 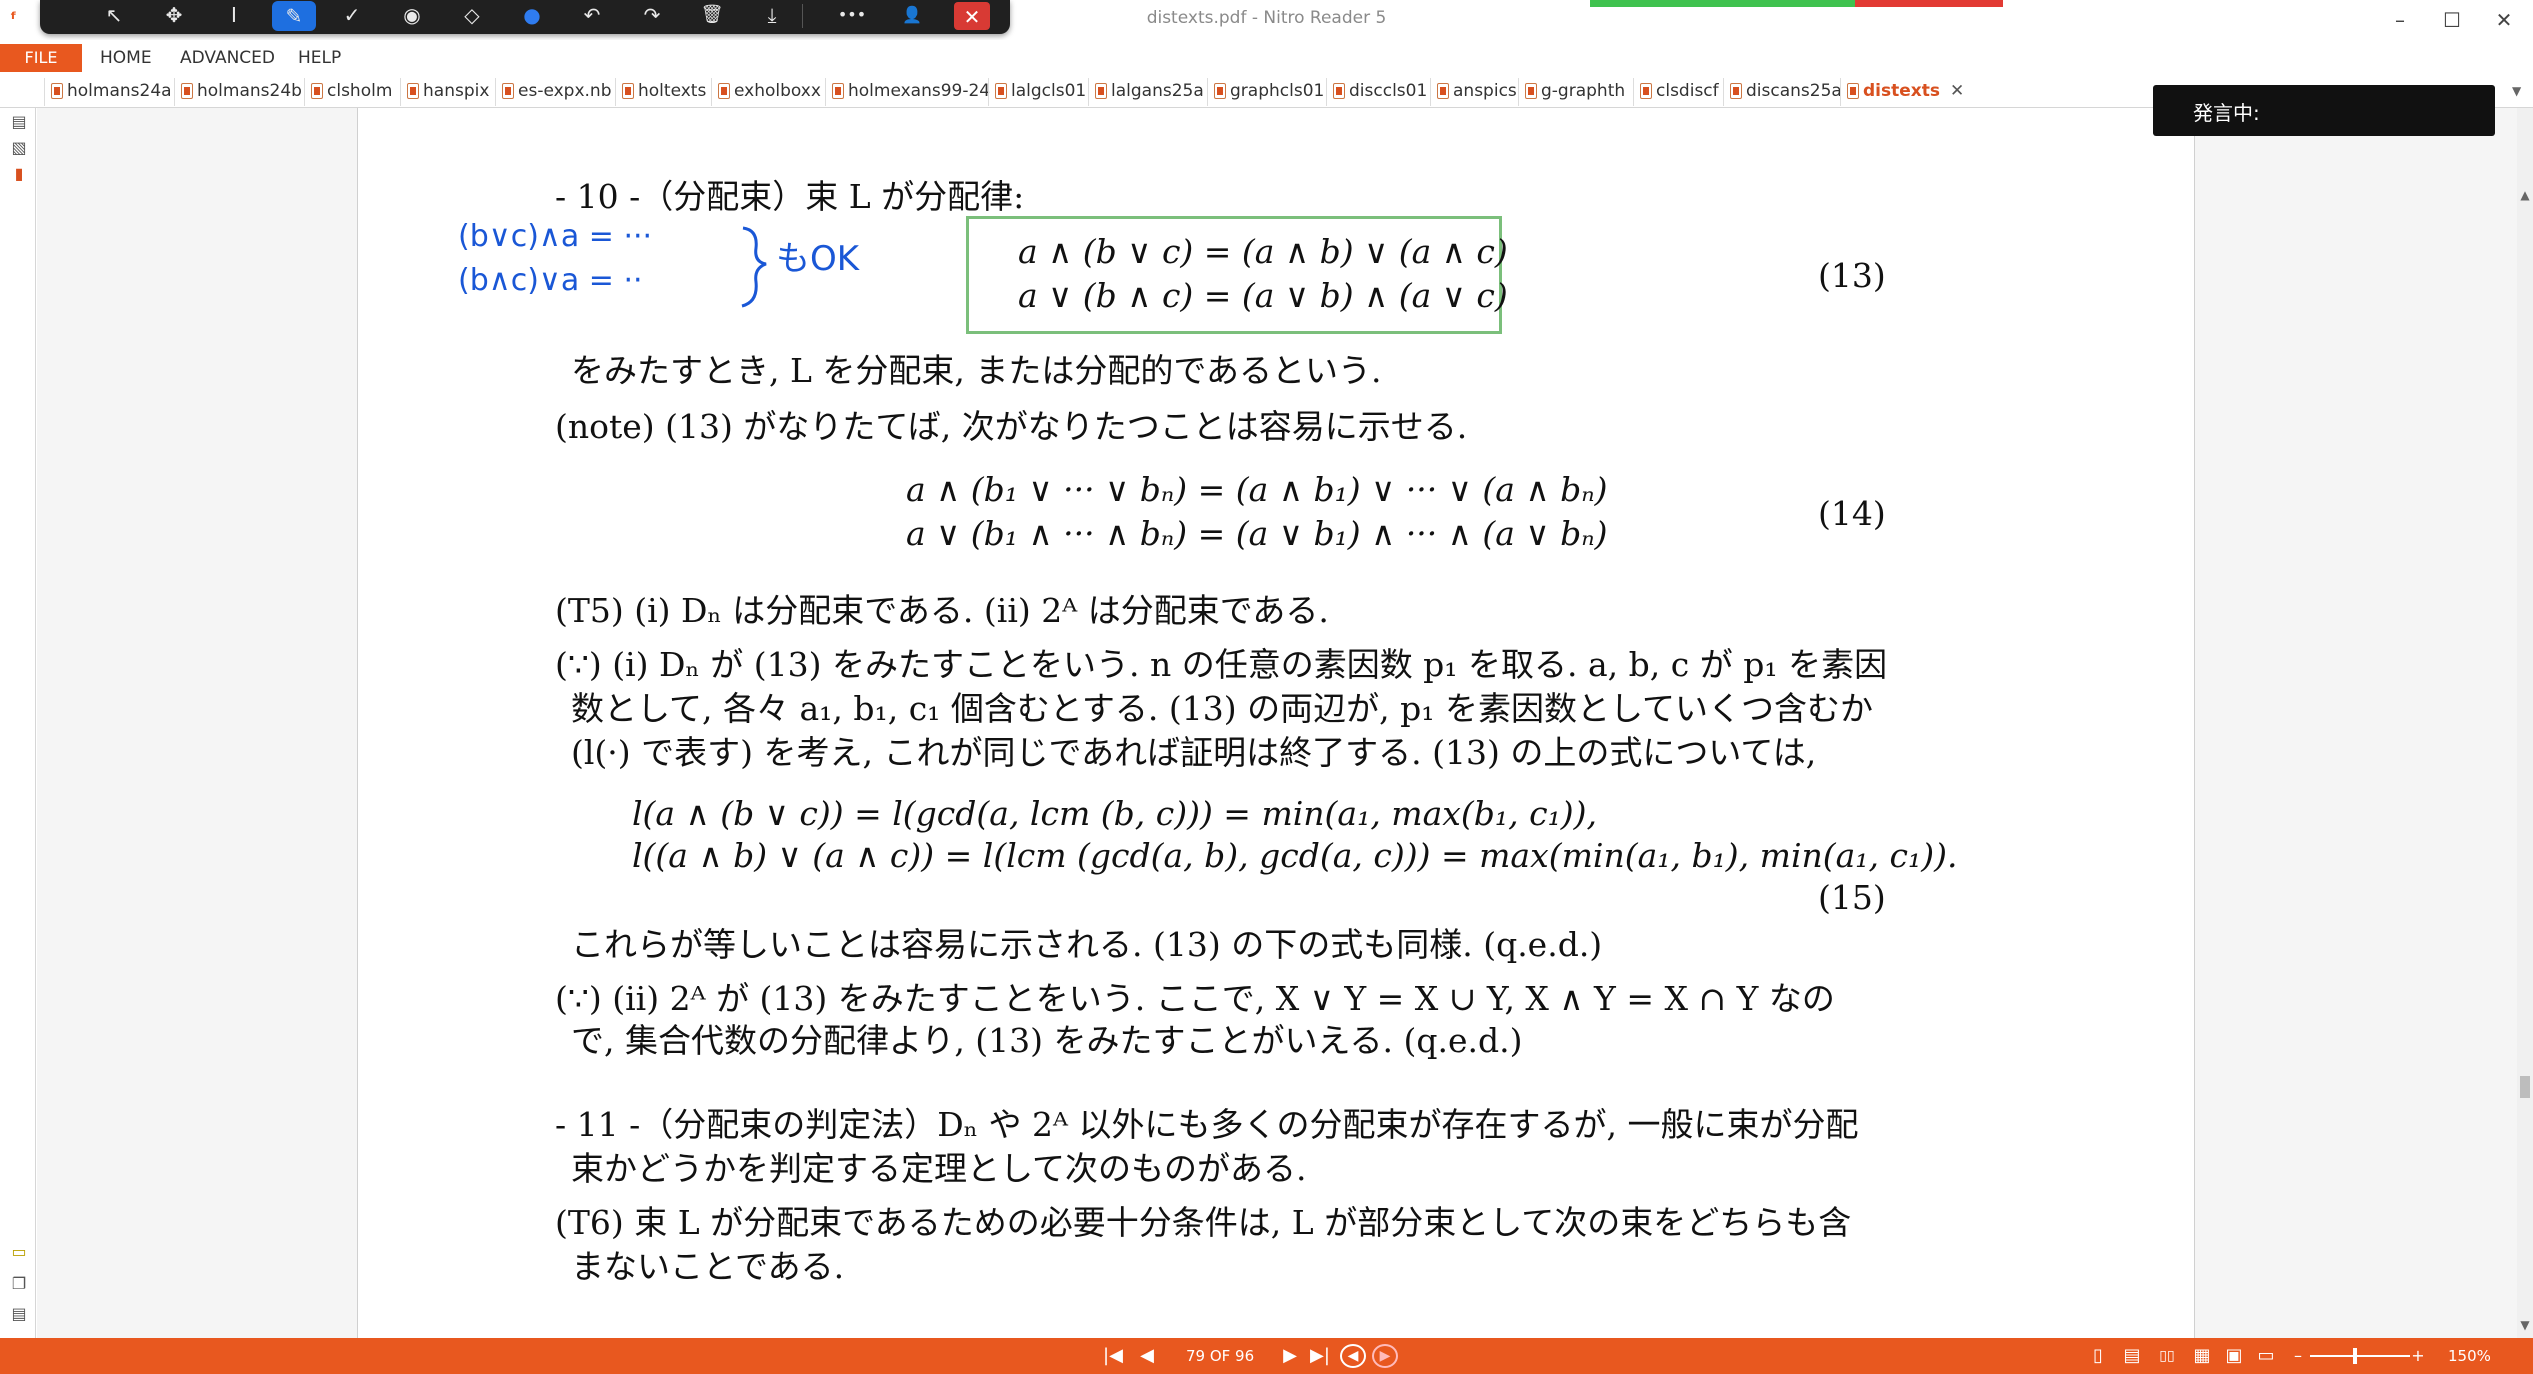 I want to click on annotation-toolbar: ↖ ✥ I ✎ ✓ ◉ ◇ ● ↶ ↷ 🗑 ⤓ ••• 👤 ✕, so click(x=525, y=17).